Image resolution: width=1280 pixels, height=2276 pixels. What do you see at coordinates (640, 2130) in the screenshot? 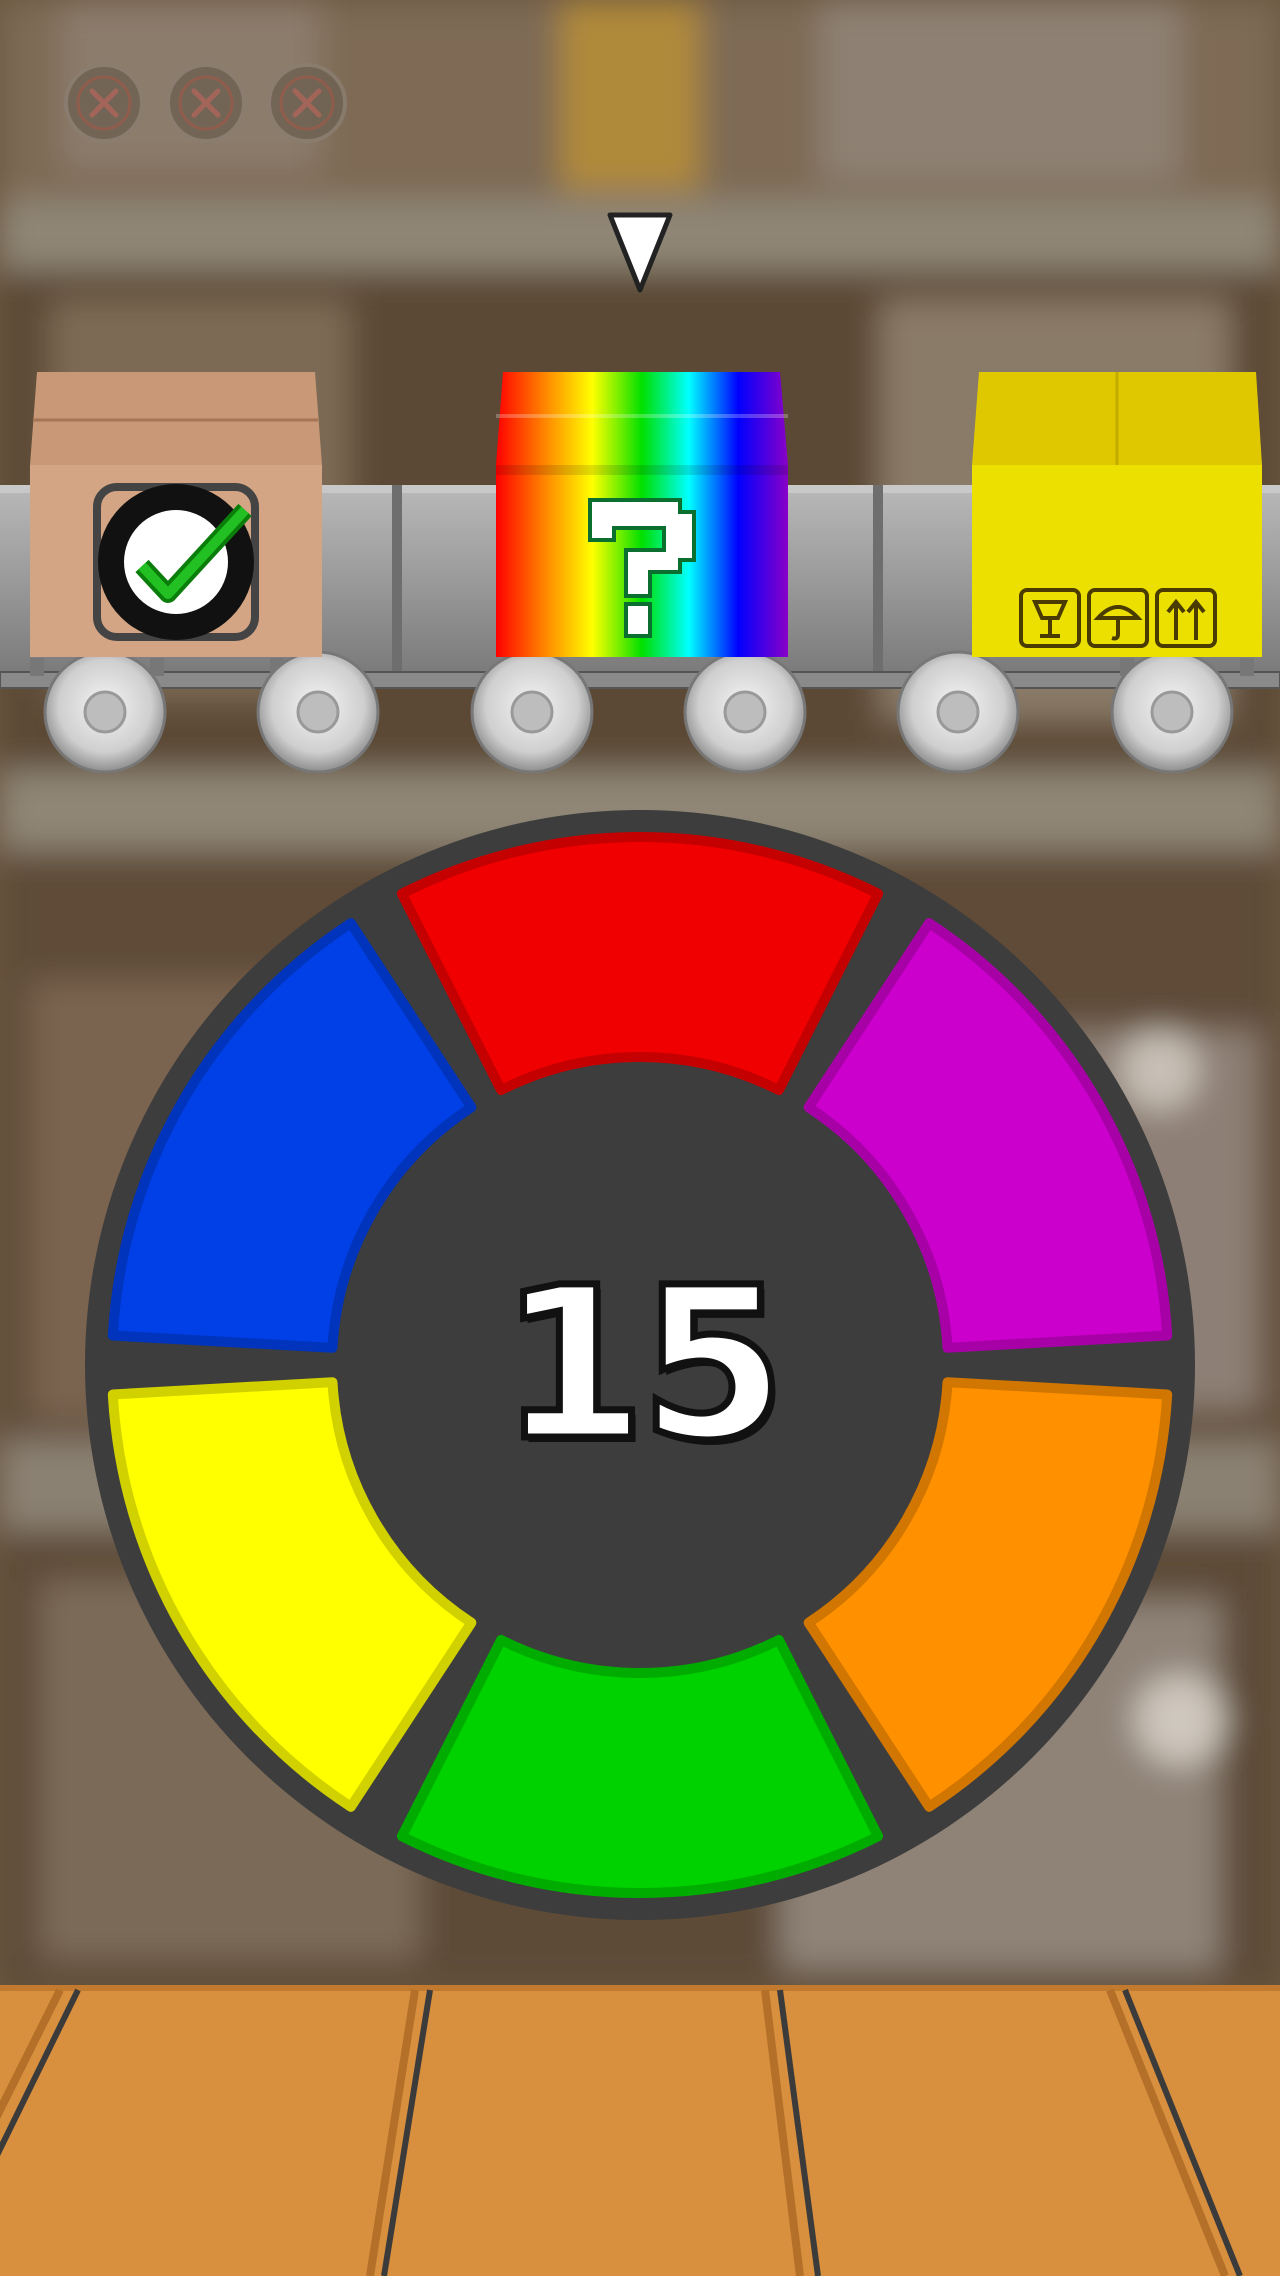
I see `wooden-floor` at bounding box center [640, 2130].